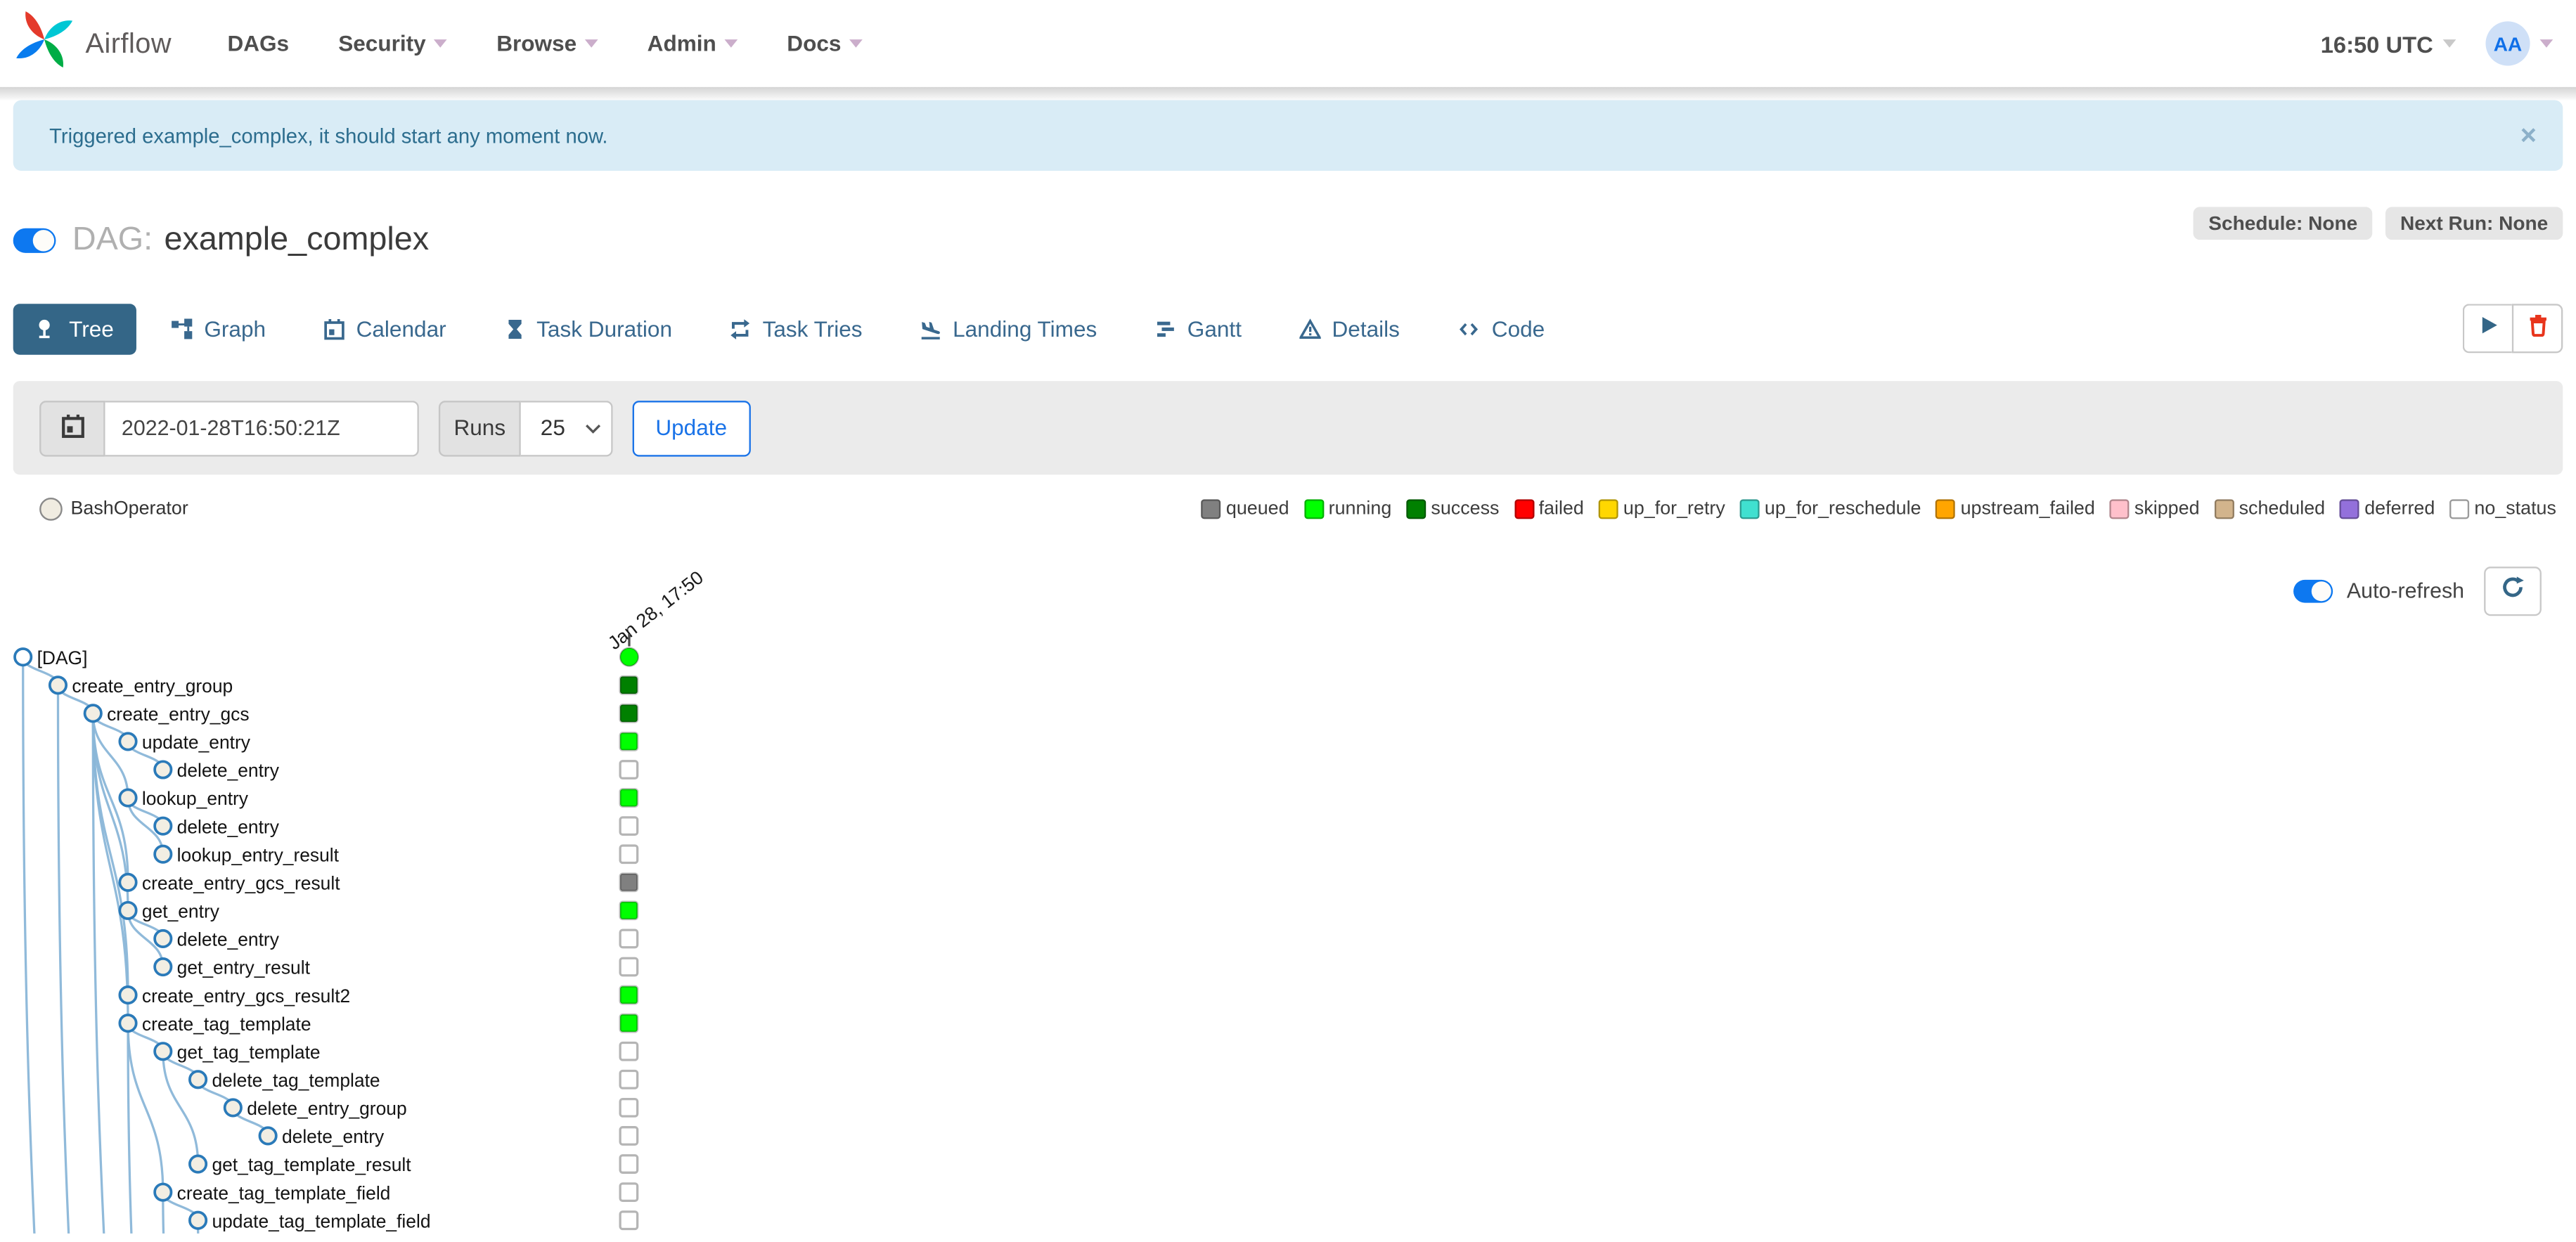  I want to click on dag-pause-toggle, so click(34, 239).